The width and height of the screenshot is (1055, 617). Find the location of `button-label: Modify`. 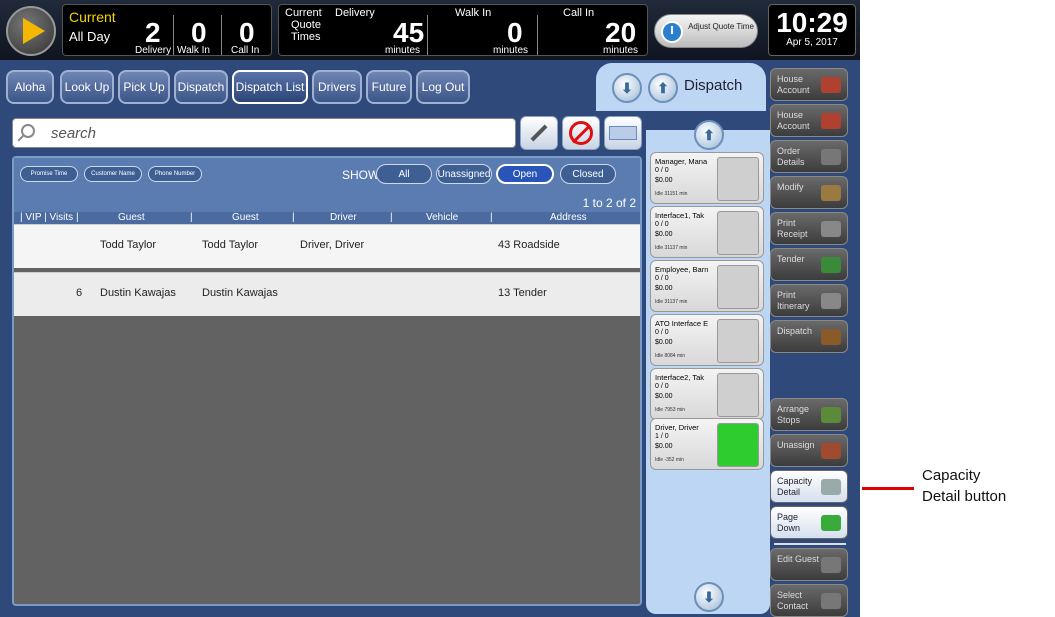

button-label: Modify is located at coordinates (790, 187).